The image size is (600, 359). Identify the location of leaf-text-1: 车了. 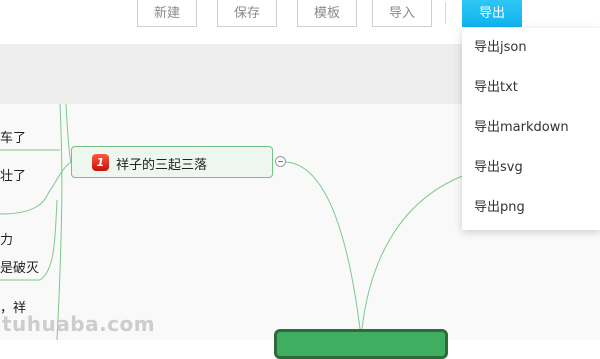
(13, 136).